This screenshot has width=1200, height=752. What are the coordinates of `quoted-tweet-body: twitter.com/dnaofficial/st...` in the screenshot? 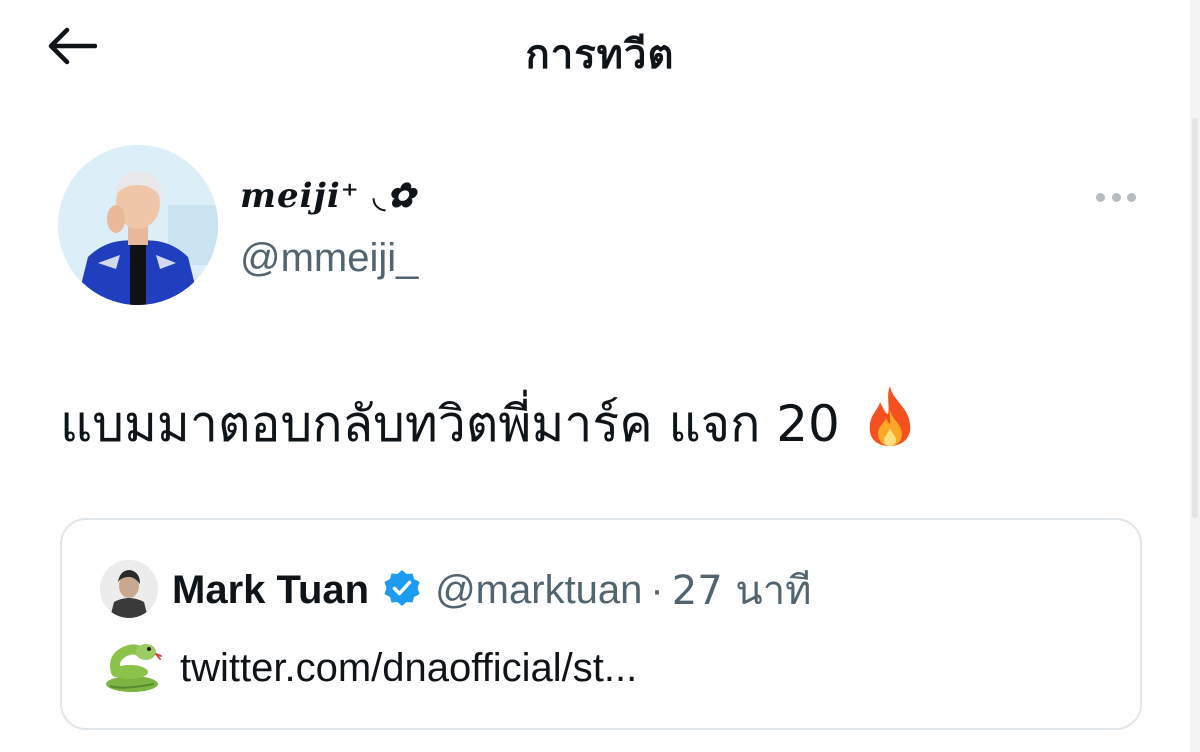 It's located at (369, 668).